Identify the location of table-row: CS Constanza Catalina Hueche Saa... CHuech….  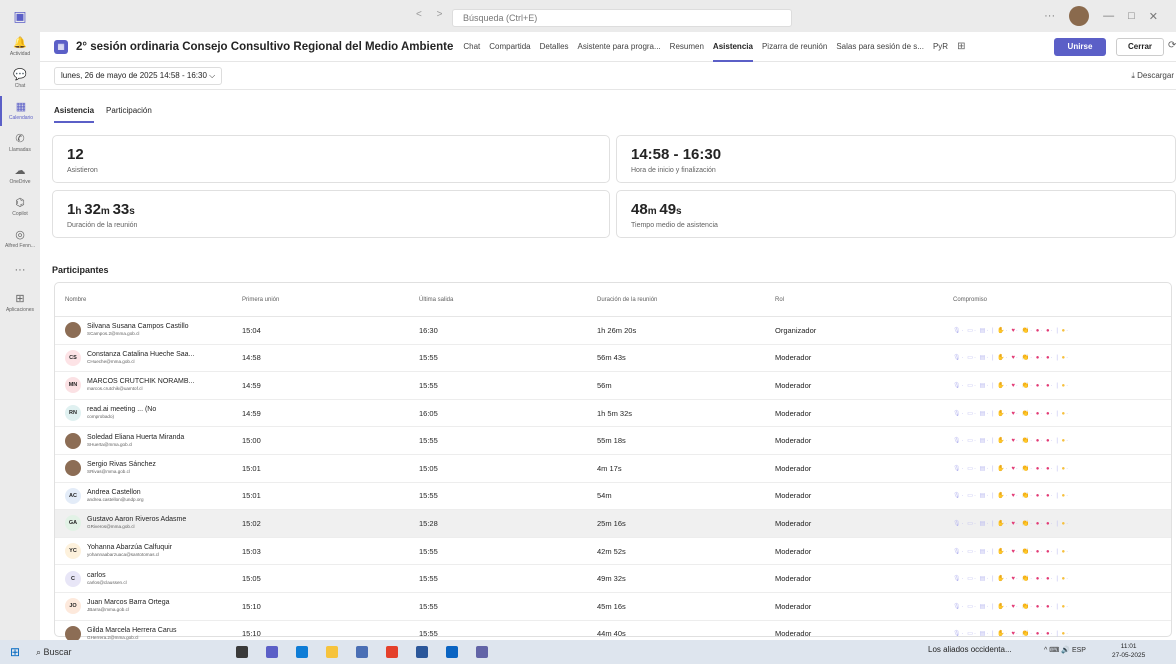
(613, 359).